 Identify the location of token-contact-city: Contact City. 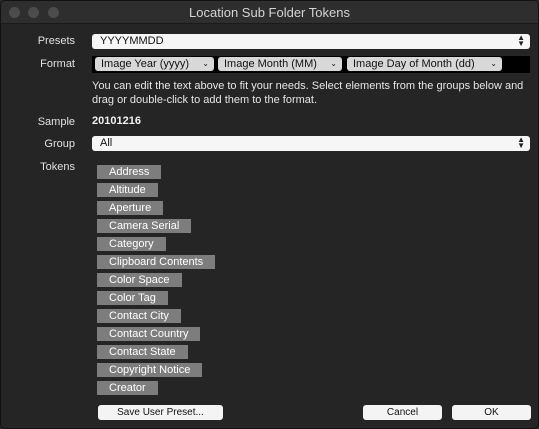
(139, 316).